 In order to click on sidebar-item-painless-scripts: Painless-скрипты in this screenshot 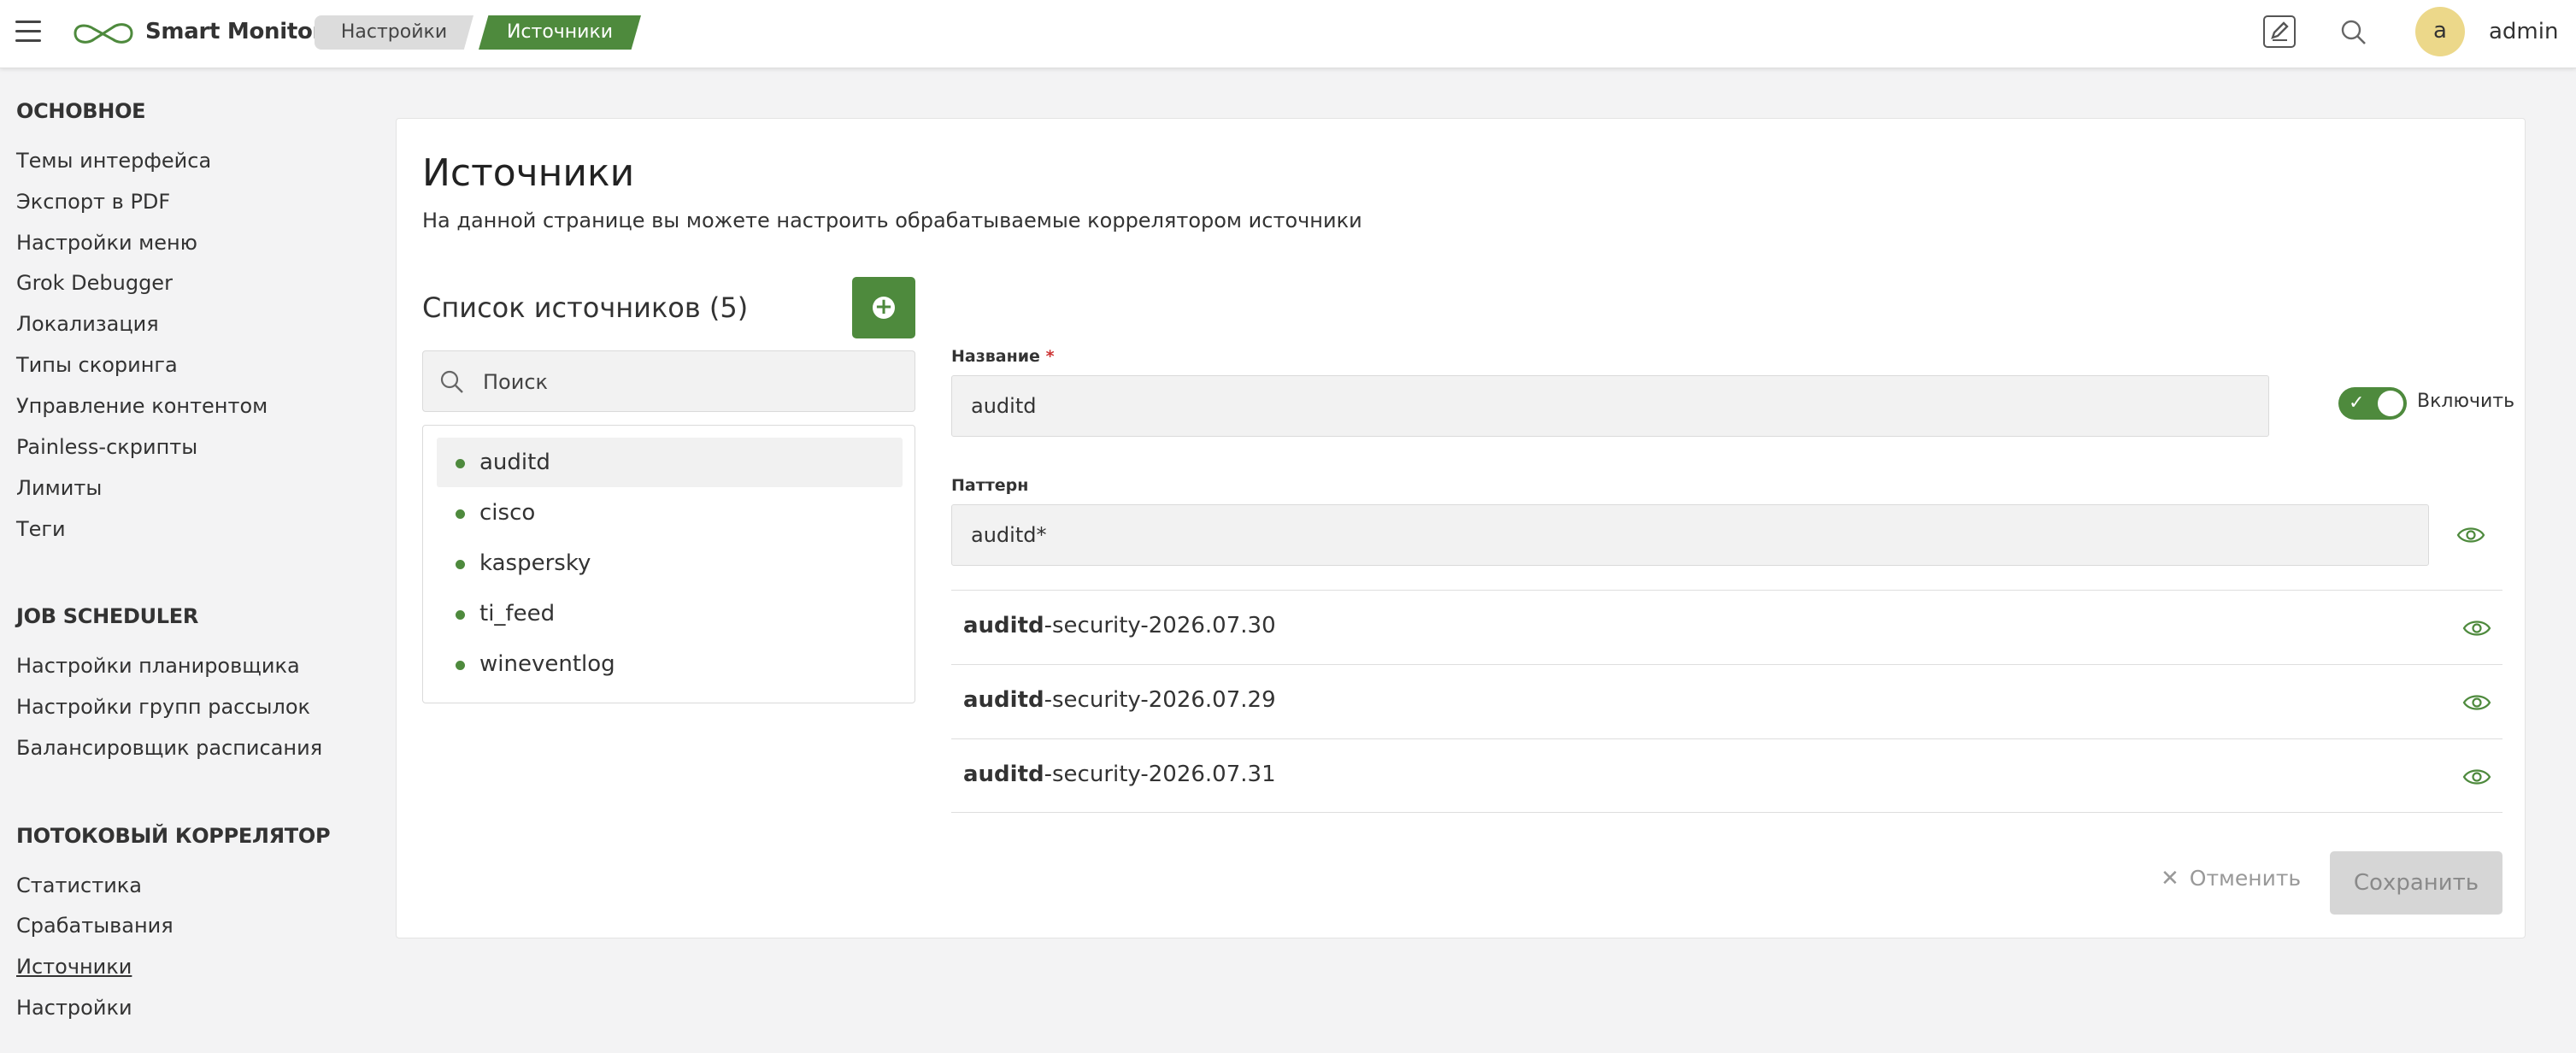, I will do `click(106, 447)`.